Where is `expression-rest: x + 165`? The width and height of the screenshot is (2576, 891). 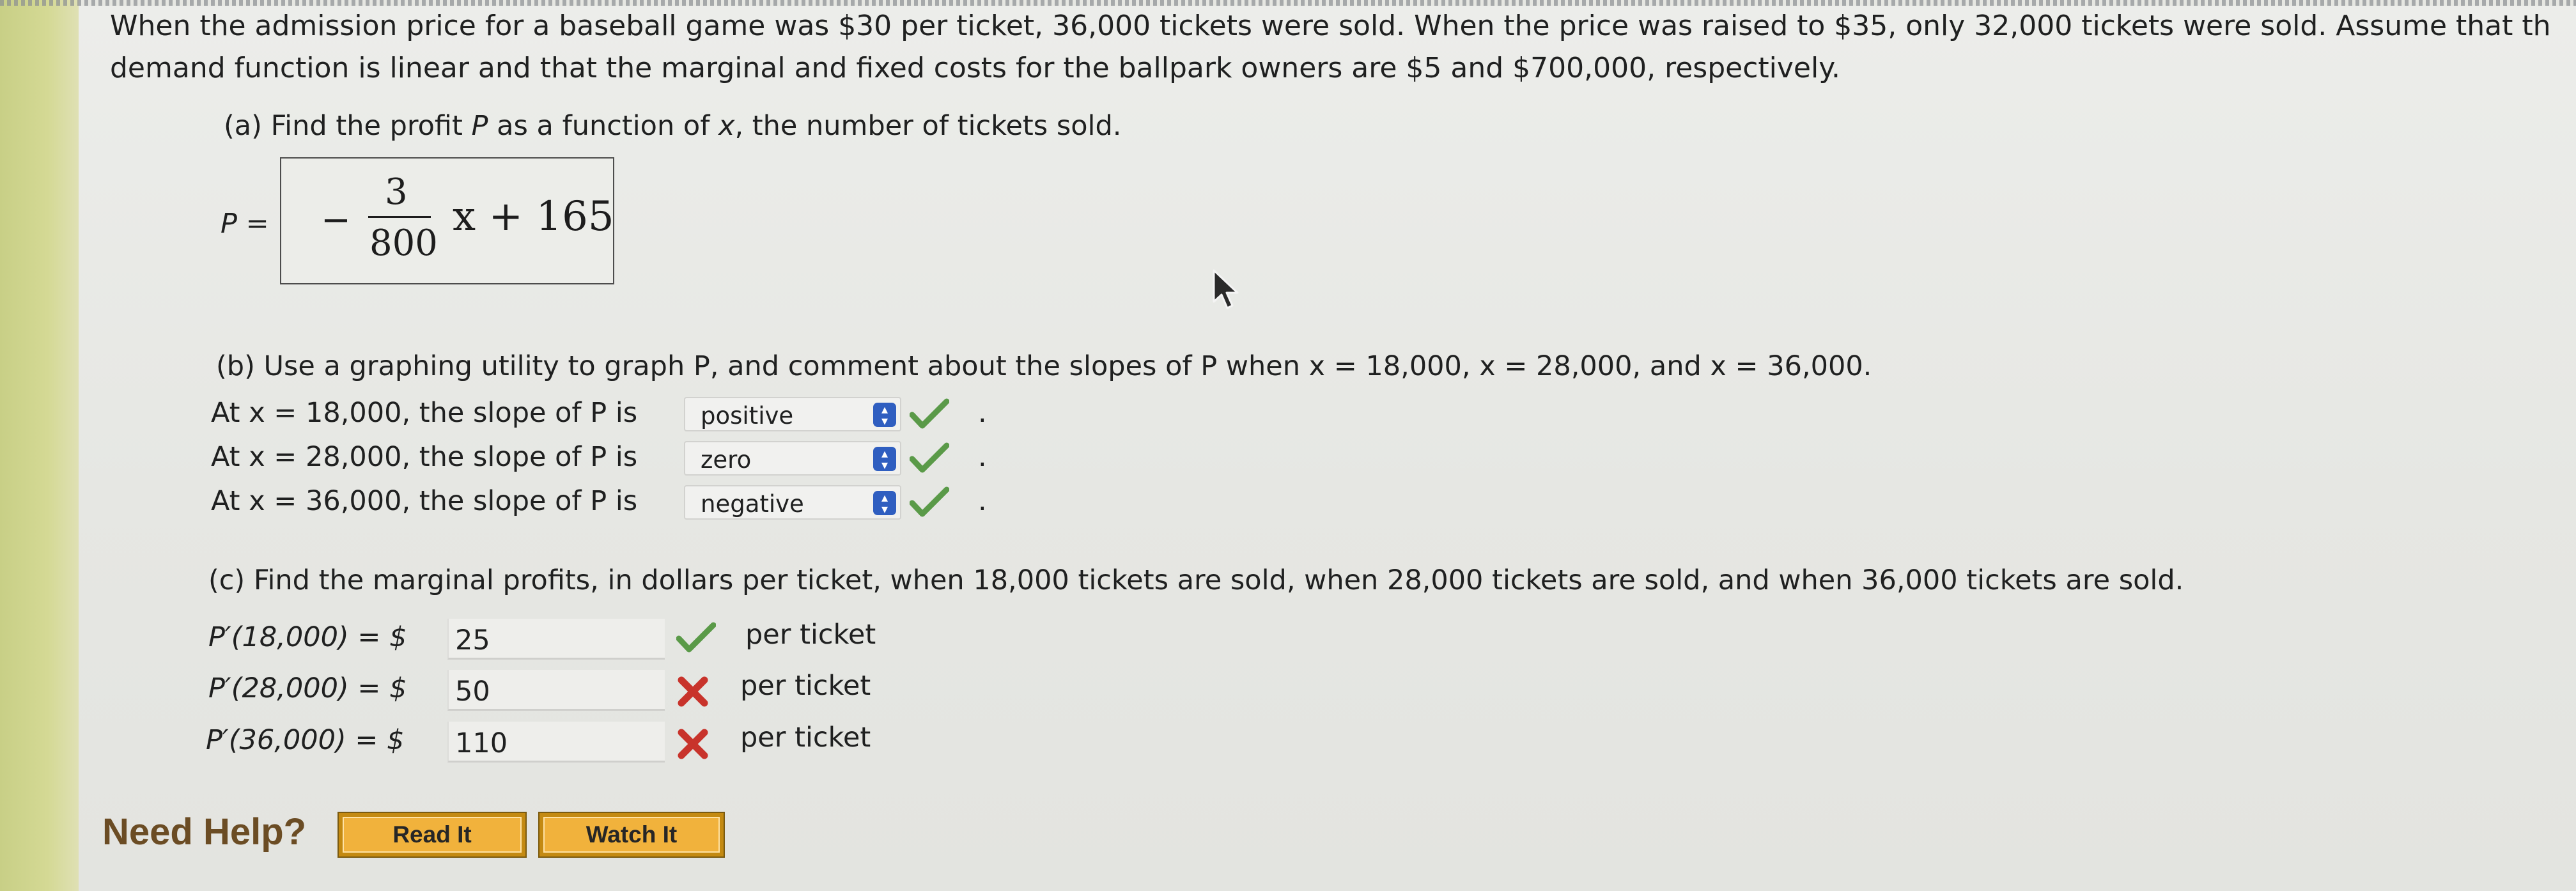
expression-rest: x + 165 is located at coordinates (533, 216).